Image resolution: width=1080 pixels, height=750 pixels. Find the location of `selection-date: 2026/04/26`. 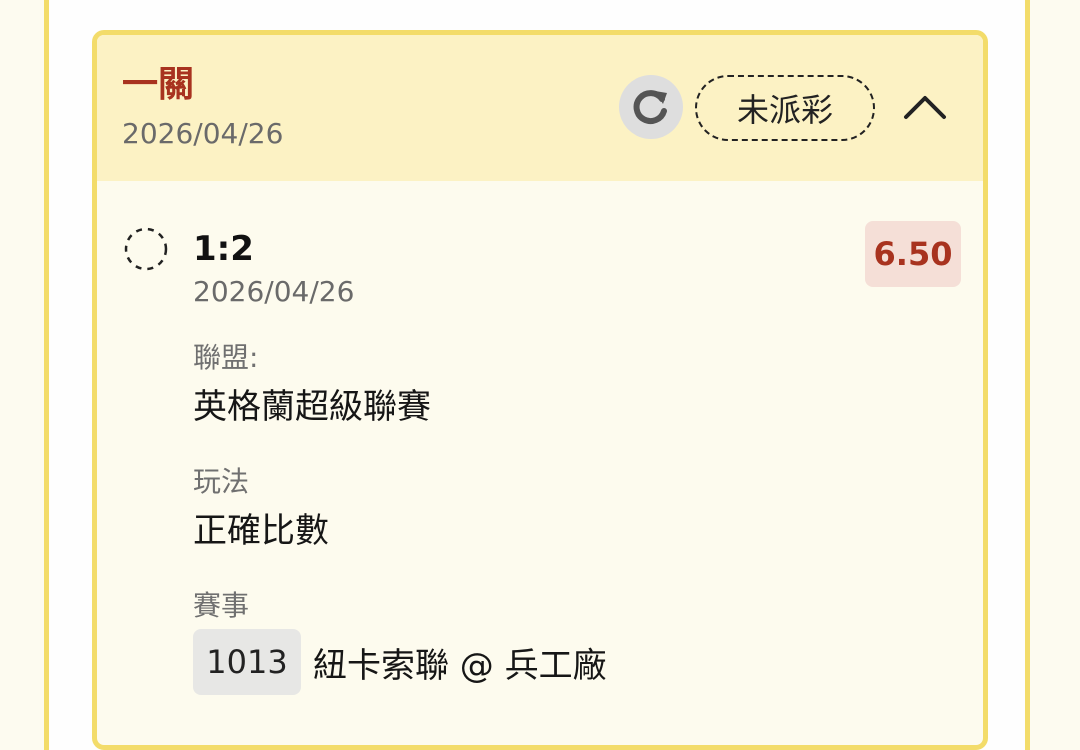

selection-date: 2026/04/26 is located at coordinates (274, 291).